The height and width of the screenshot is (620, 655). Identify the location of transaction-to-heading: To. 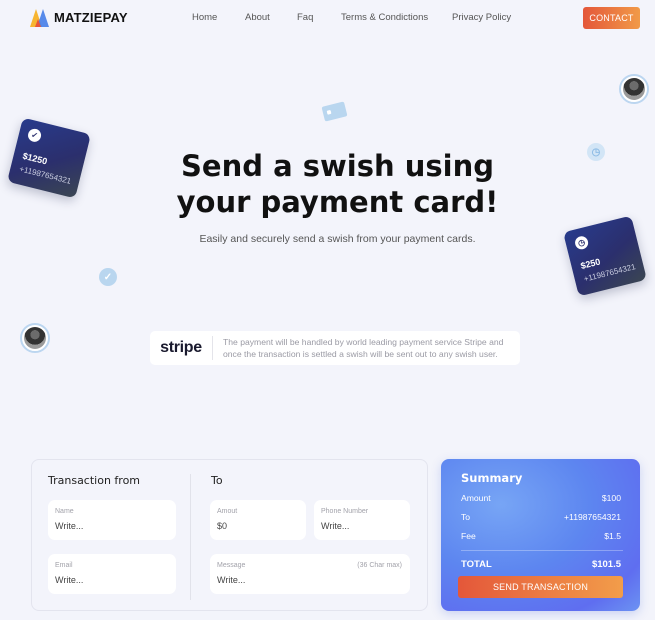
(217, 480).